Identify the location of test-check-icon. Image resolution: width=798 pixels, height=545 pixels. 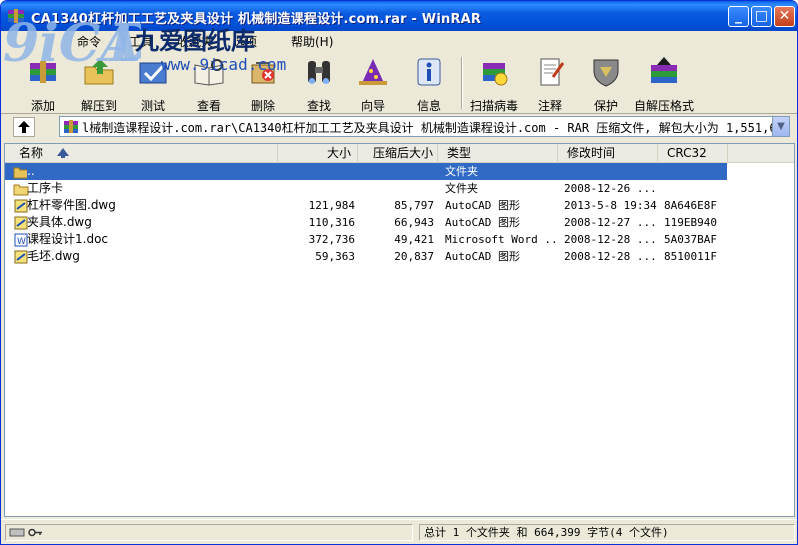
(153, 73).